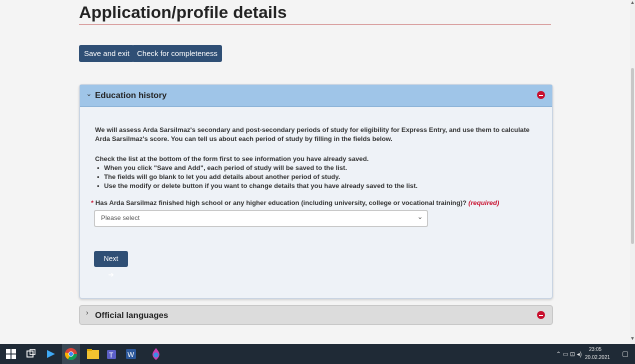 This screenshot has height=364, width=635. Describe the element at coordinates (625, 354) in the screenshot. I see `notification-icon: ▢` at that location.